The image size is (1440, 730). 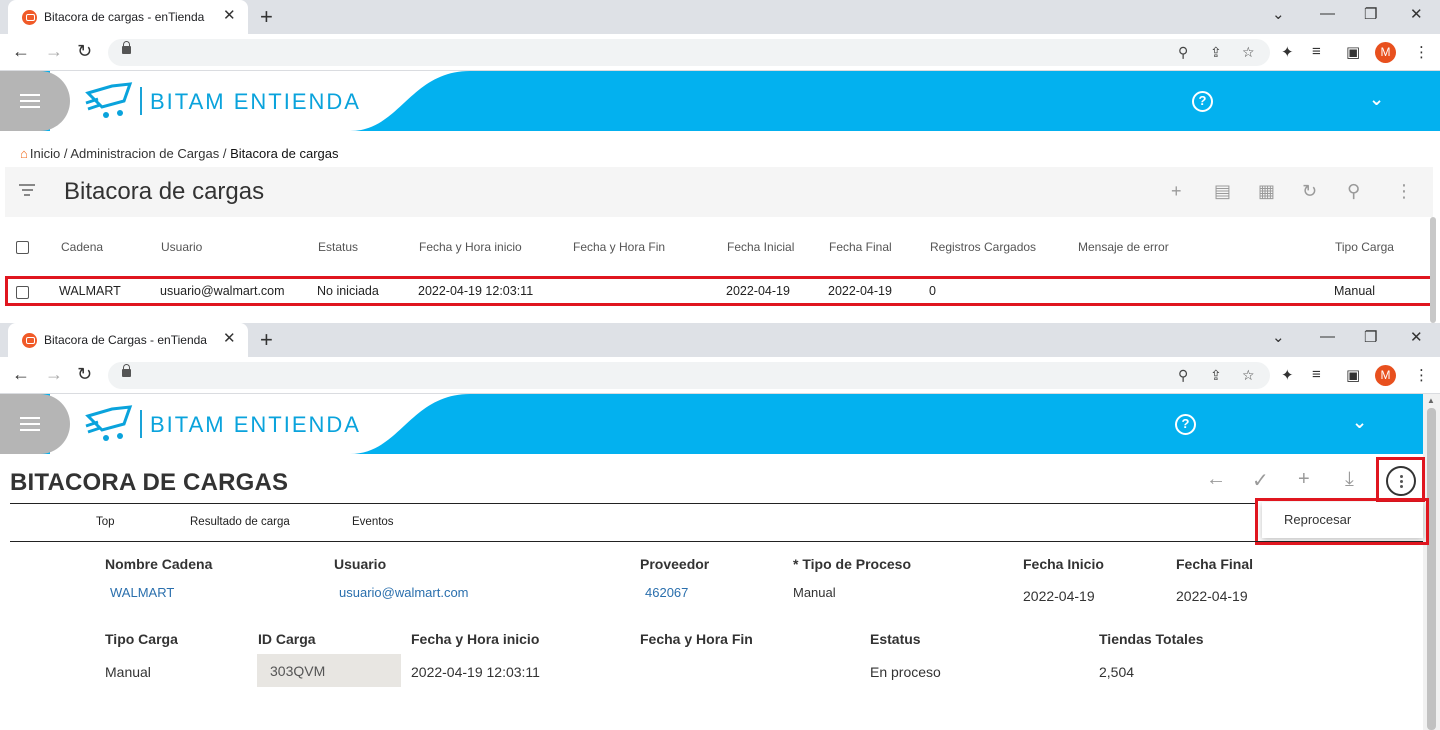 What do you see at coordinates (1404, 191) in the screenshot?
I see `more-options-icon: ⋮` at bounding box center [1404, 191].